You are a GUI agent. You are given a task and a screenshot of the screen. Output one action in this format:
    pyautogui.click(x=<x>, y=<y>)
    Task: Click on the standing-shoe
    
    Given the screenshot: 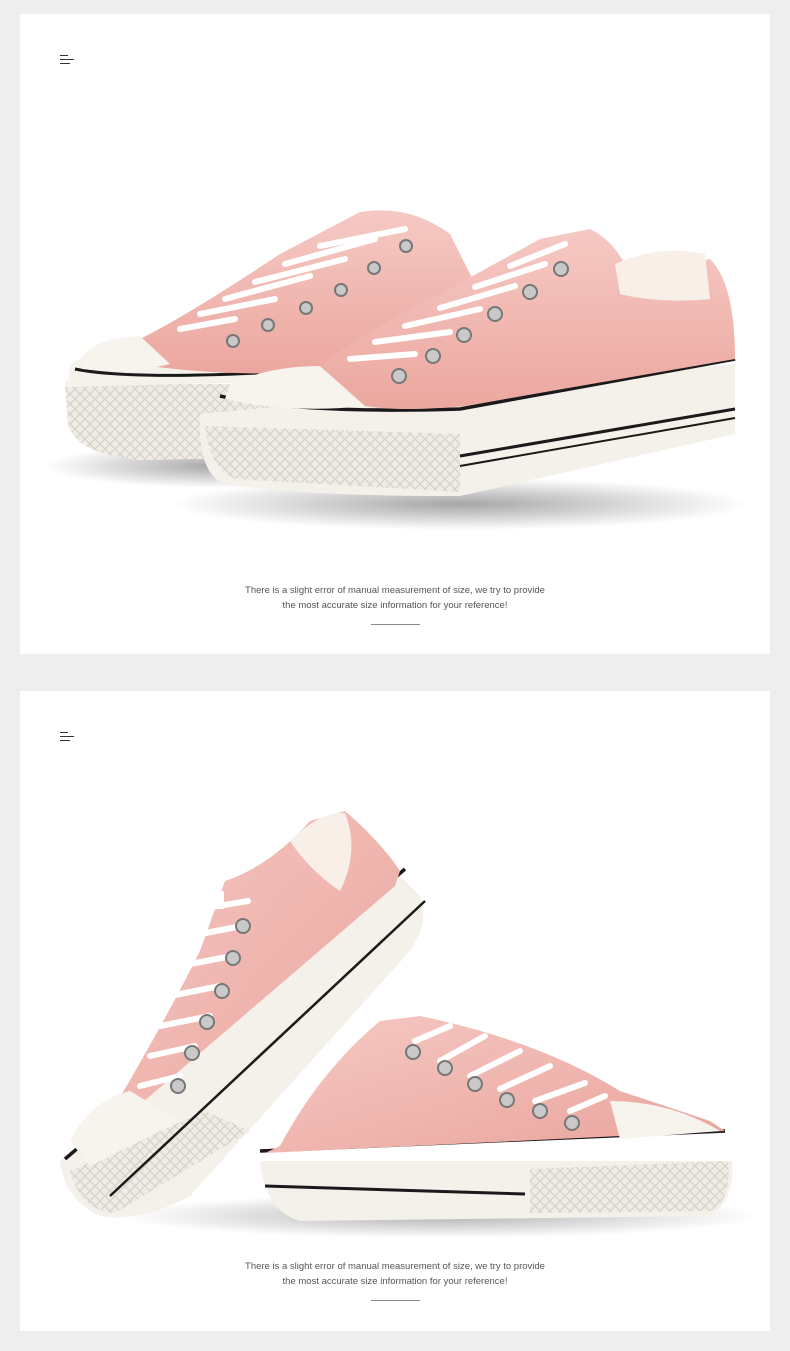 What is the action you would take?
    pyautogui.click(x=243, y=1014)
    